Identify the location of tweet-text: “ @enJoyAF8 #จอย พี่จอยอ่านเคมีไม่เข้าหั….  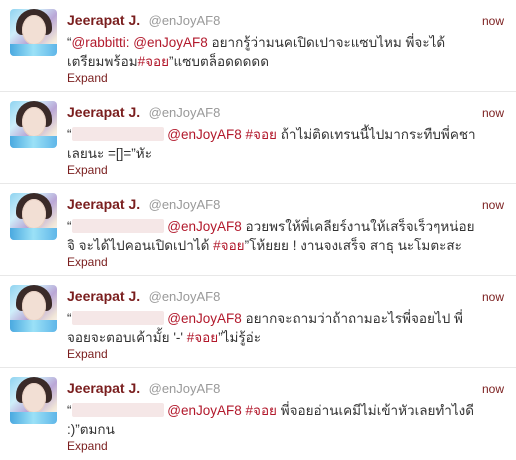
(271, 420).